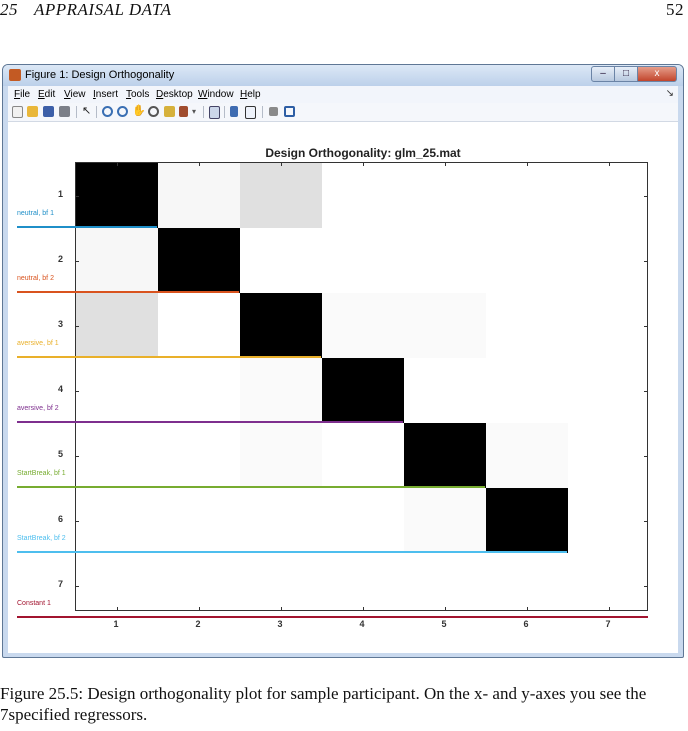  I want to click on chevron-down-icon: ▾, so click(194, 111).